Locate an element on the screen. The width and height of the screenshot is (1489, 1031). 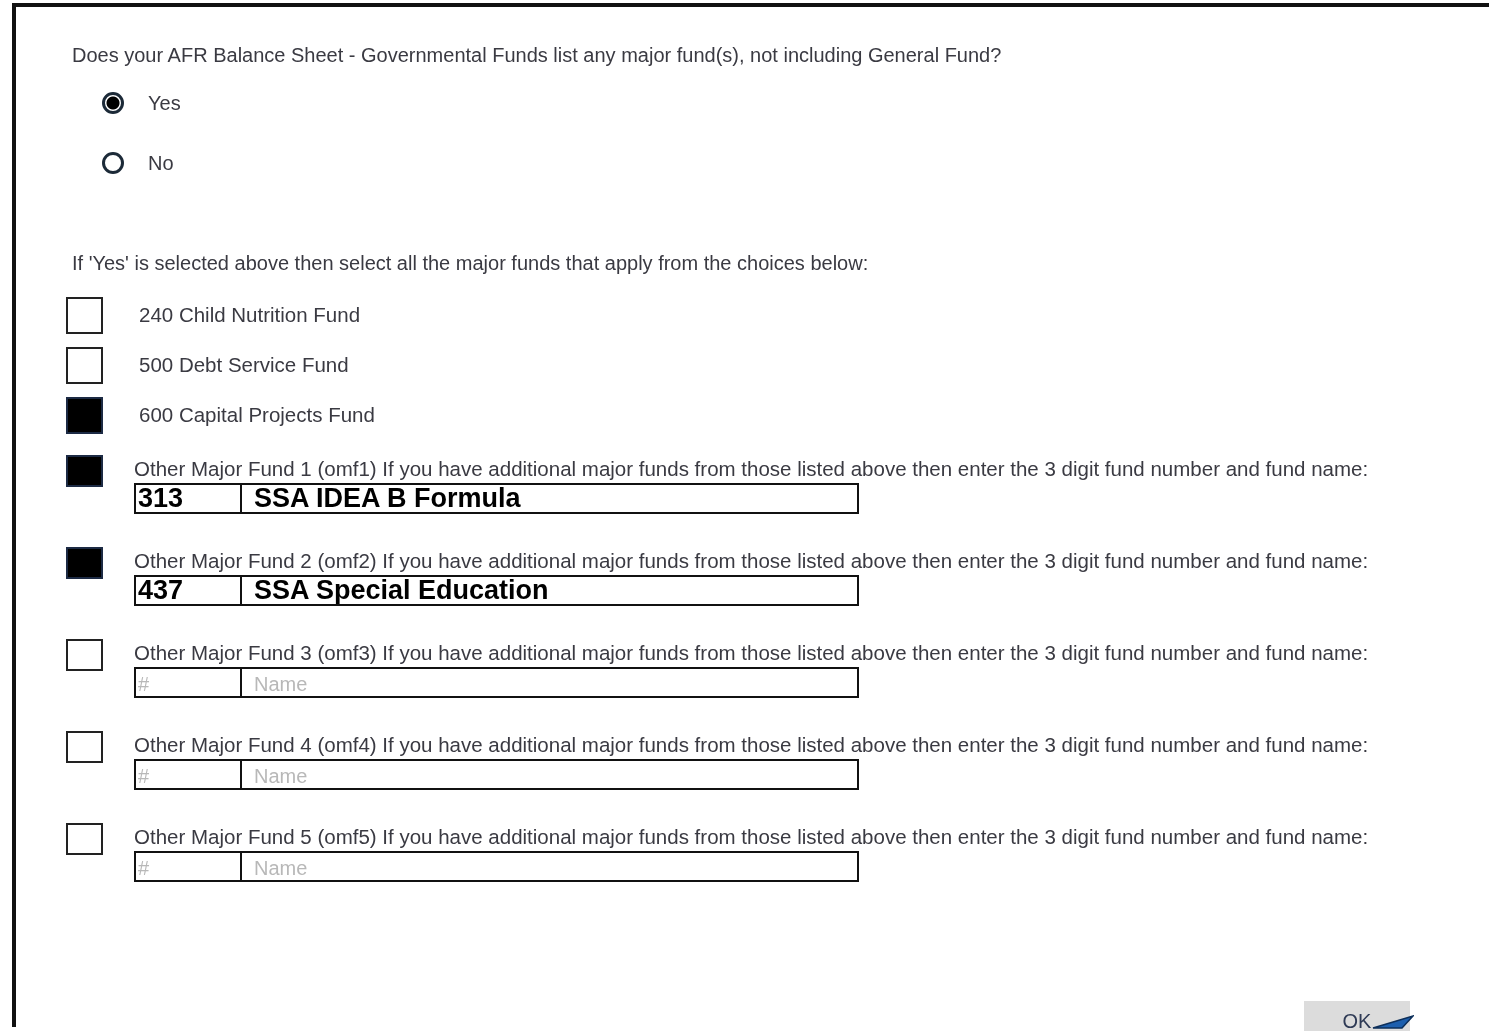
fund-label: Other Major Fund 2 (omf2) If you have additional major funds from those listed above then enter the 3 digit fund number and fund name: is located at coordinates (751, 561).